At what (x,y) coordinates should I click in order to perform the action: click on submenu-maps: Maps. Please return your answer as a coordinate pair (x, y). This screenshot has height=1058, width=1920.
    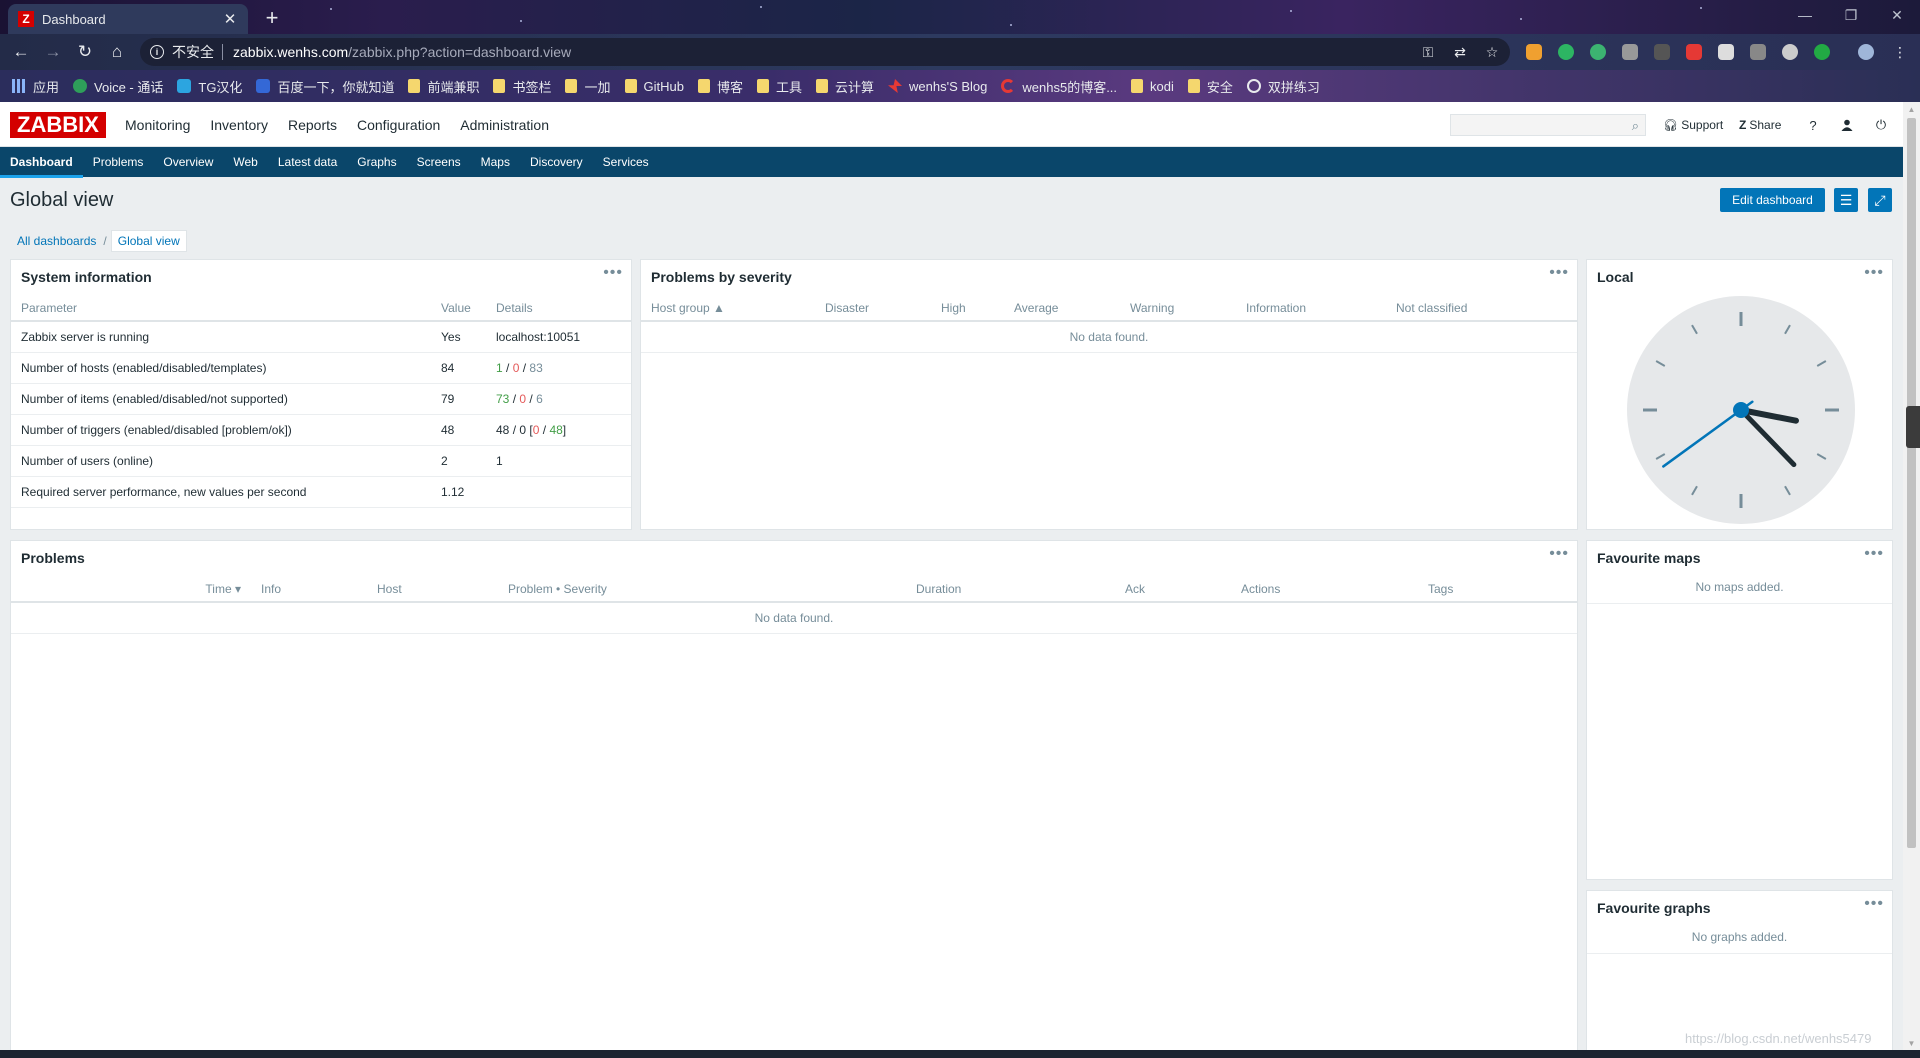
    Looking at the image, I should click on (495, 162).